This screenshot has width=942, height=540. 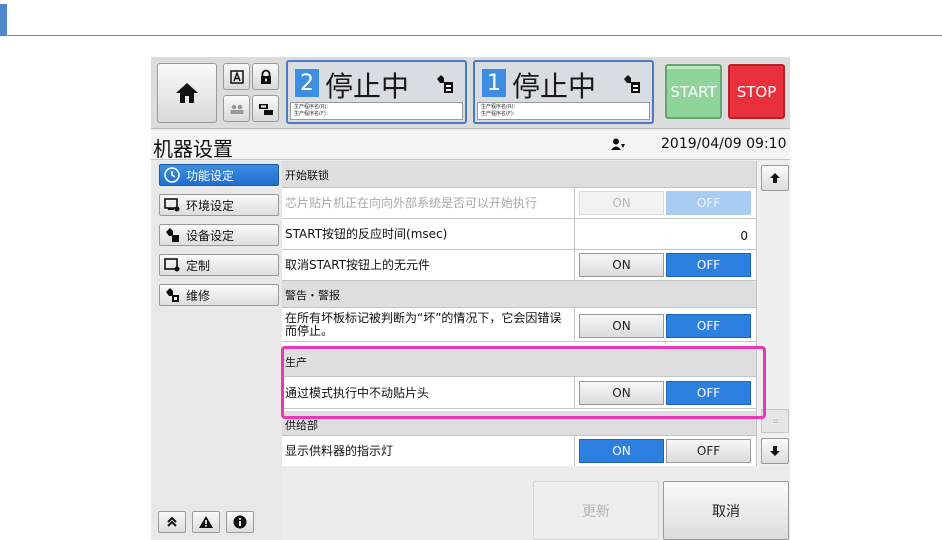 I want to click on warning-button, so click(x=206, y=522).